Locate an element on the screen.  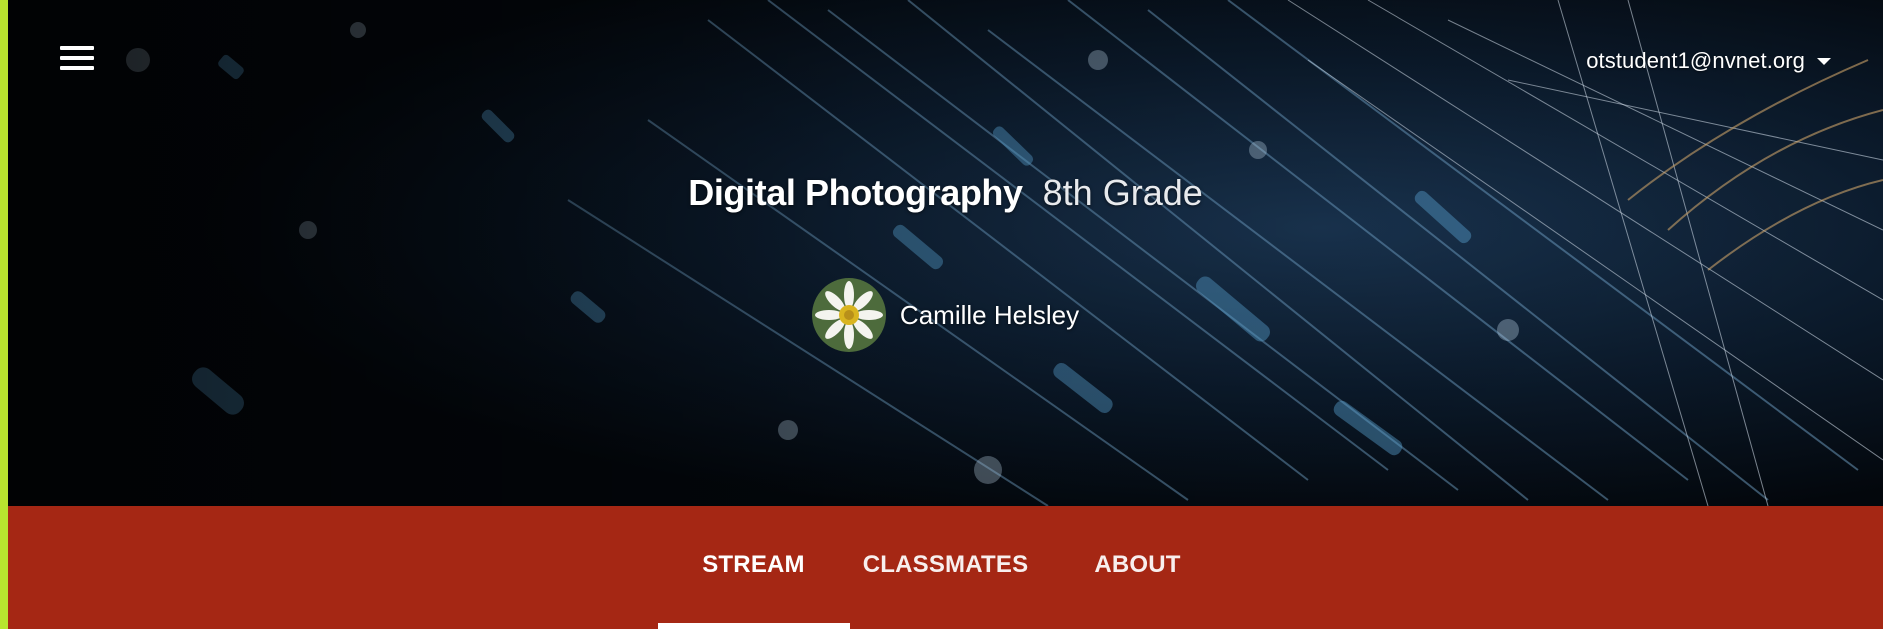
account-email: otstudent1@nvnet.org is located at coordinates (1695, 60).